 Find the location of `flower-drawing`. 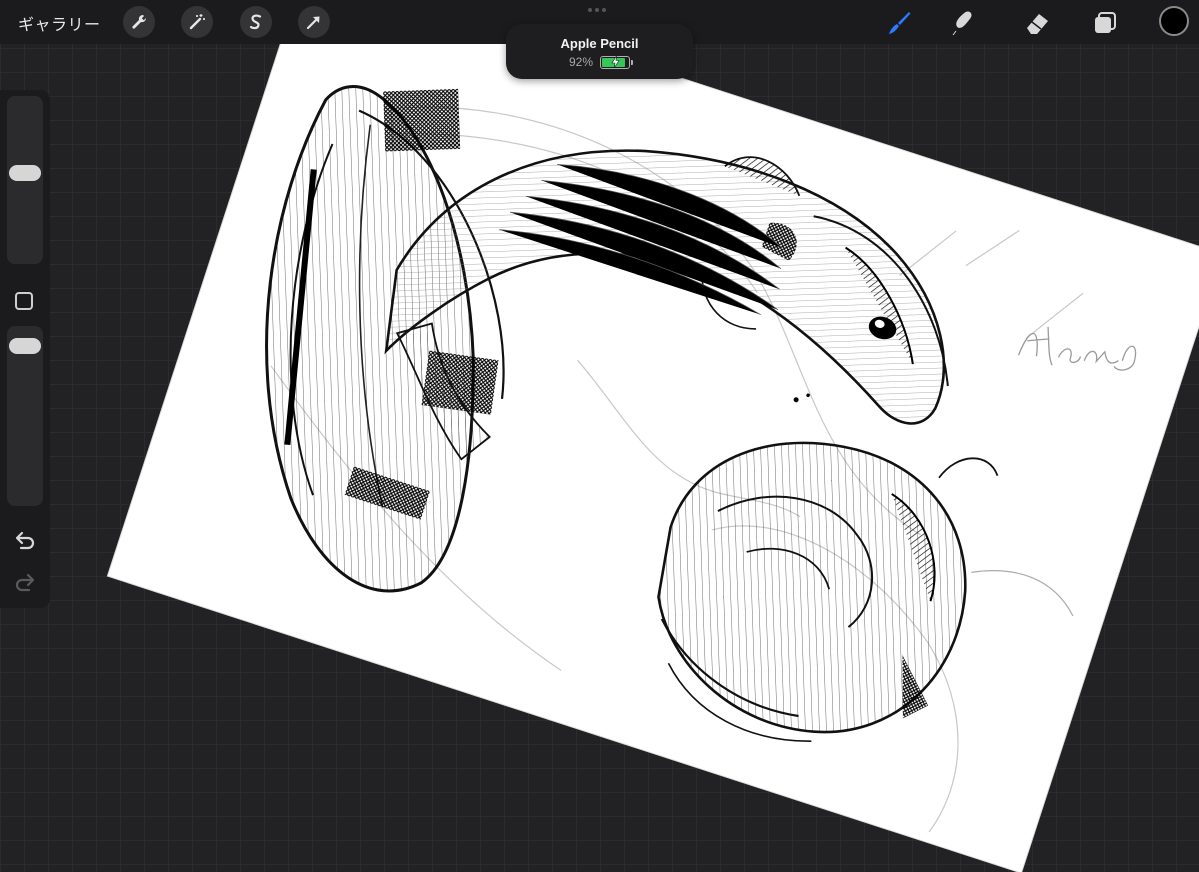

flower-drawing is located at coordinates (865, 591).